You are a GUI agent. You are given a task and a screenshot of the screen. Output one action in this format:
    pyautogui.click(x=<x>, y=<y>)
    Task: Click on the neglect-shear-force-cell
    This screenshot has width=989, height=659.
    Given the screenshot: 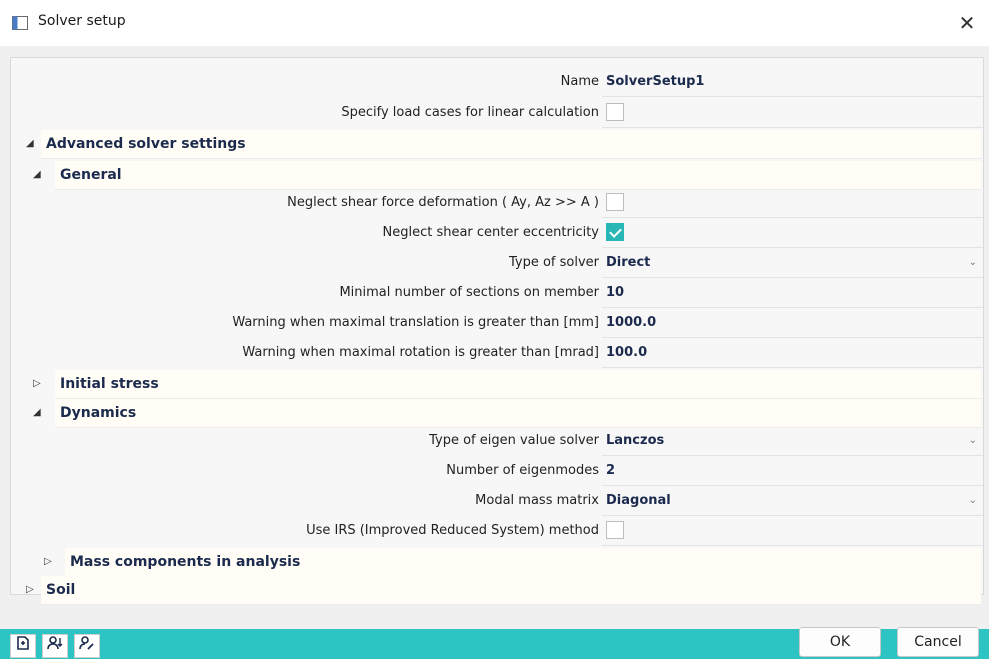 What is the action you would take?
    pyautogui.click(x=792, y=203)
    